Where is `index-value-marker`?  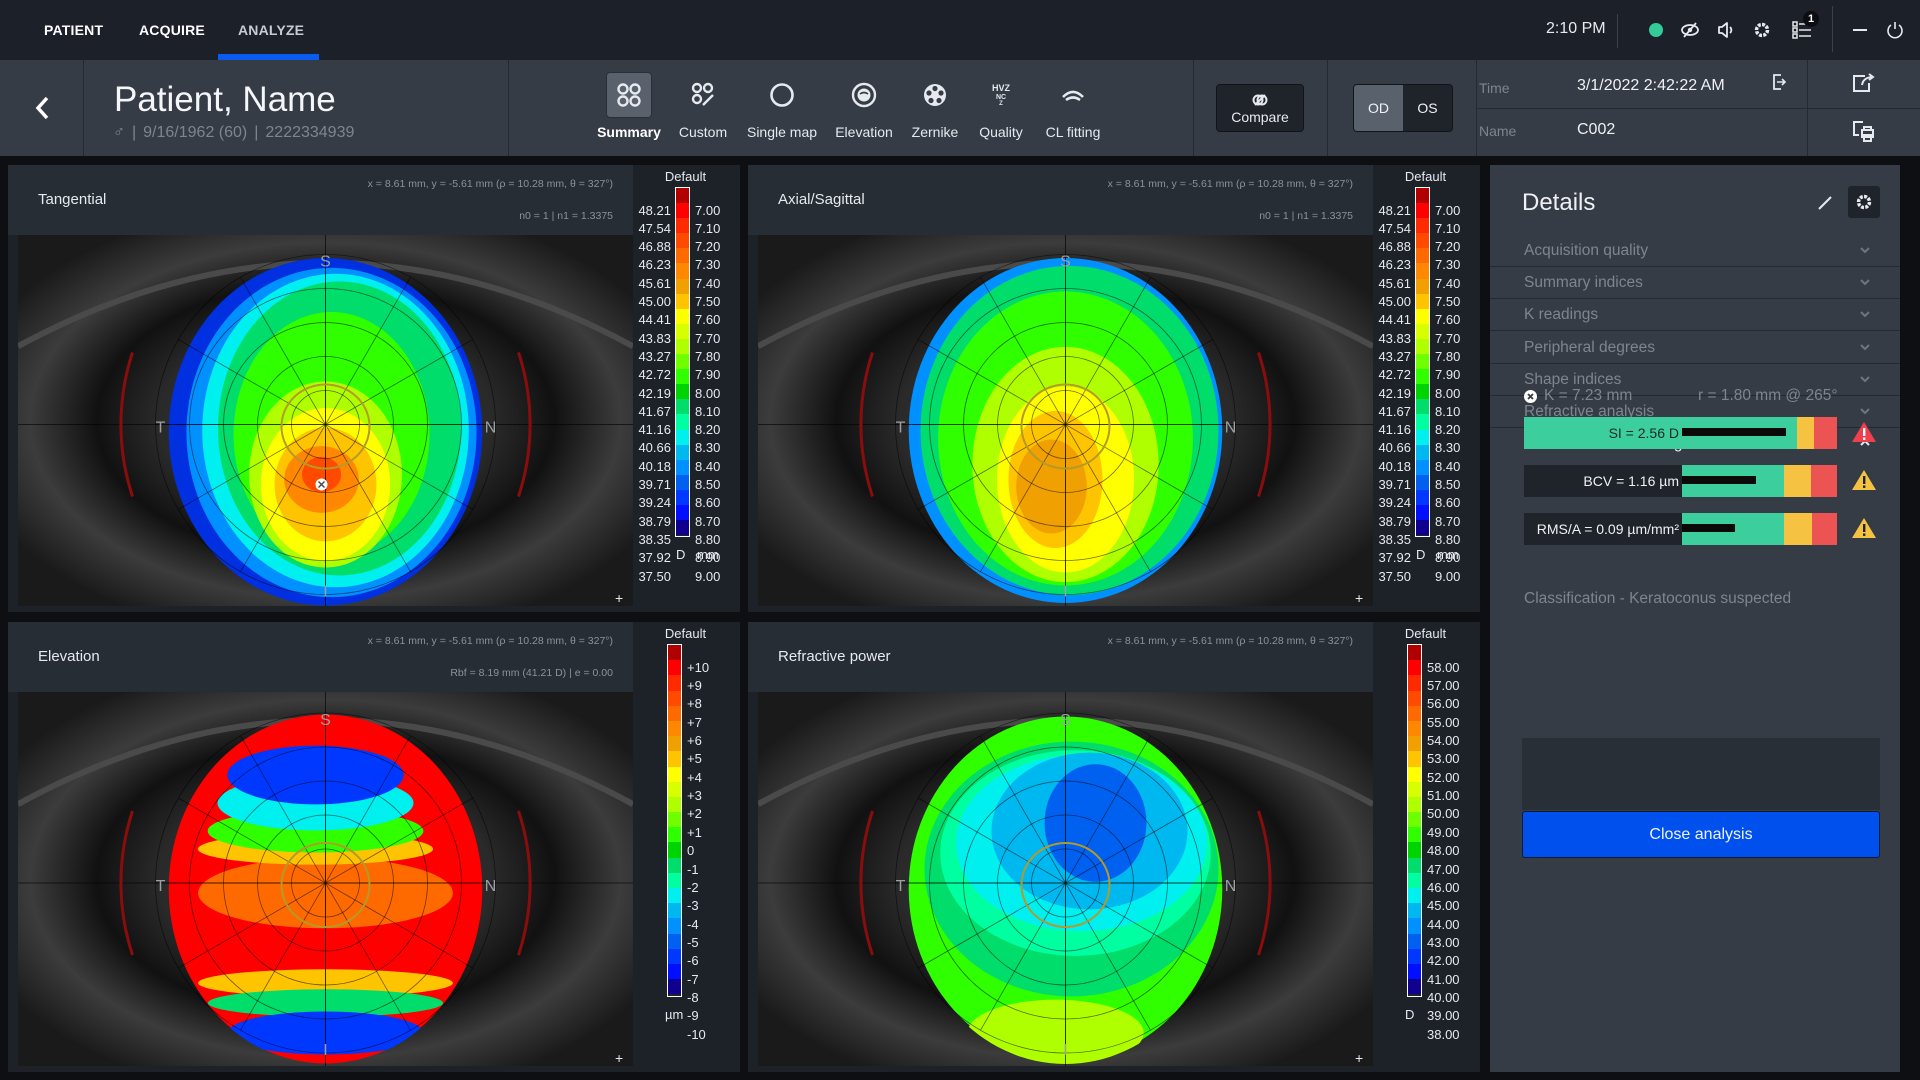 index-value-marker is located at coordinates (1734, 432).